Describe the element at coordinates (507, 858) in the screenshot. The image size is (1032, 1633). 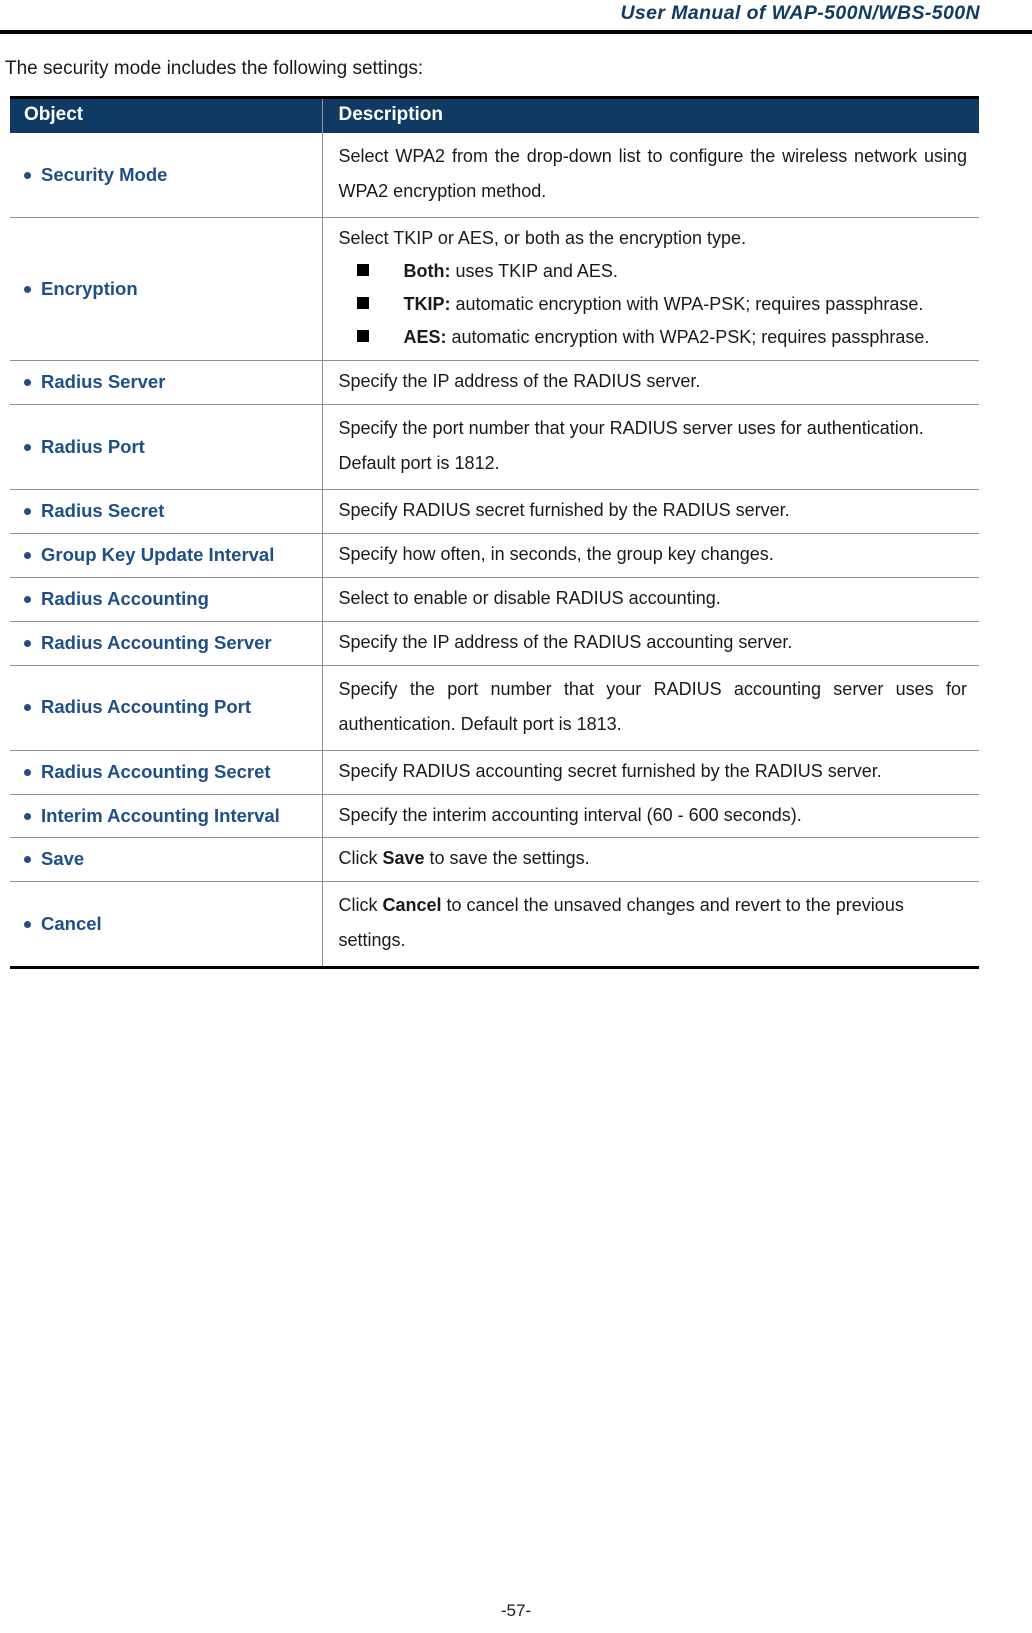
I see `description-suffix: to save the settings.` at that location.